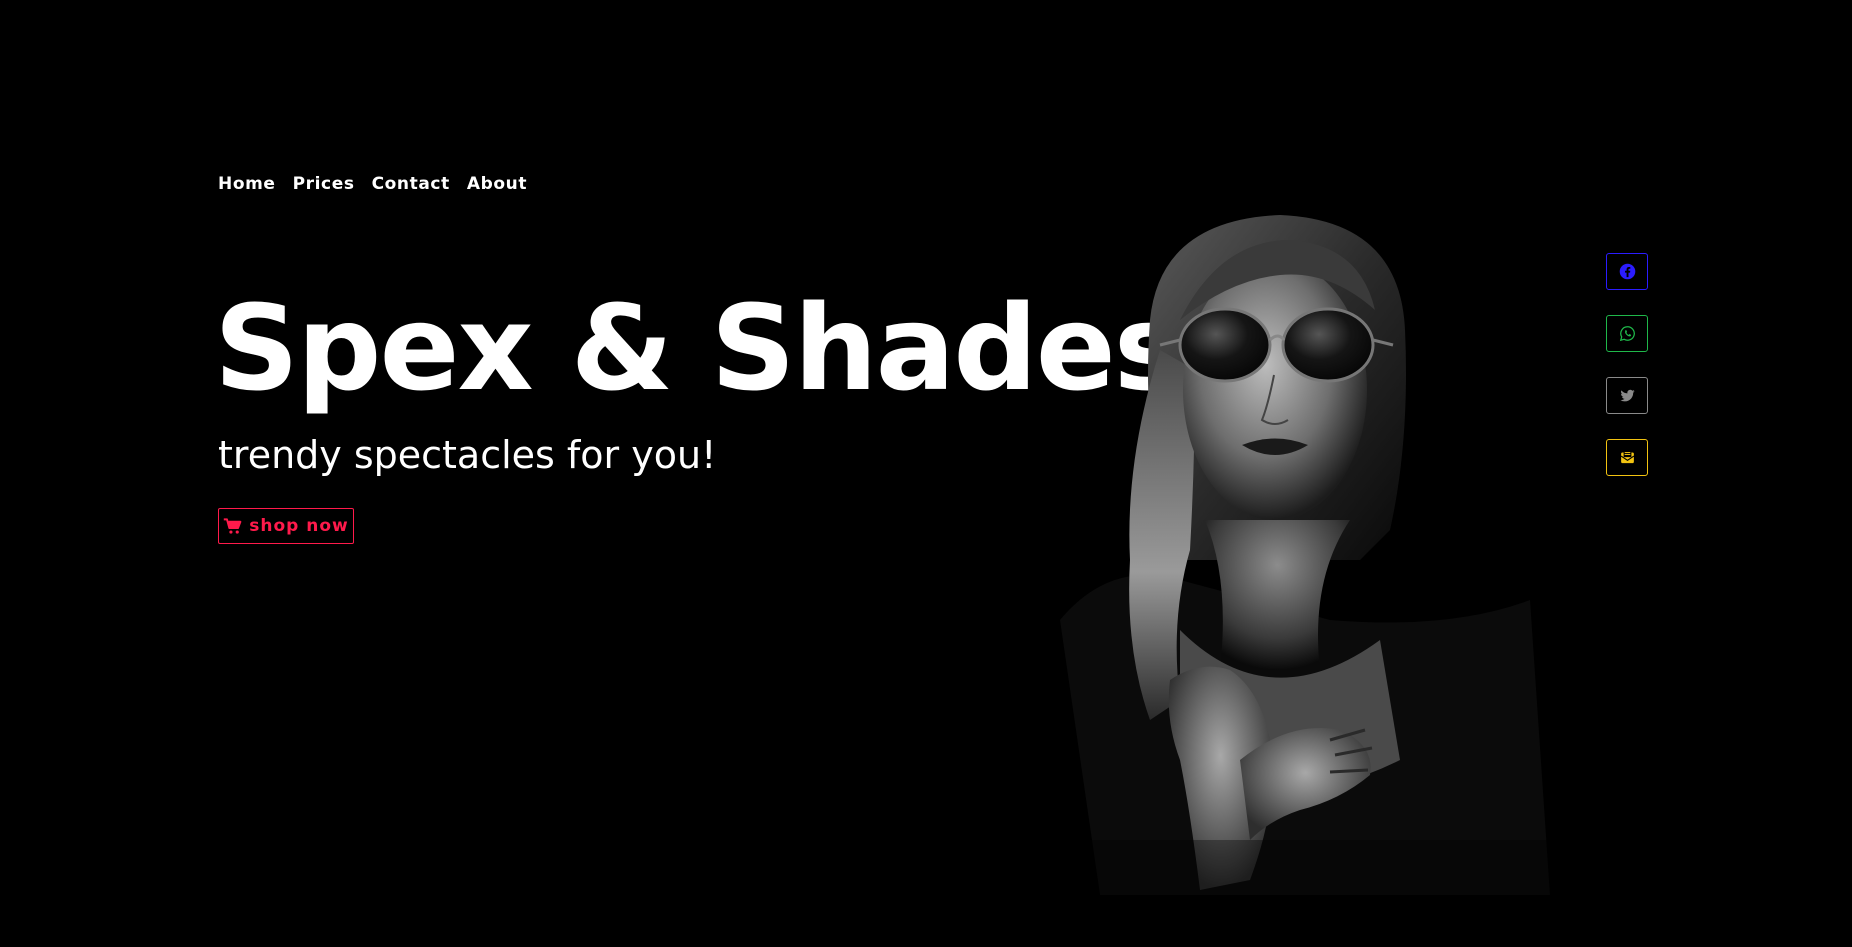 The height and width of the screenshot is (947, 1852). I want to click on whatsapp-button, so click(1627, 333).